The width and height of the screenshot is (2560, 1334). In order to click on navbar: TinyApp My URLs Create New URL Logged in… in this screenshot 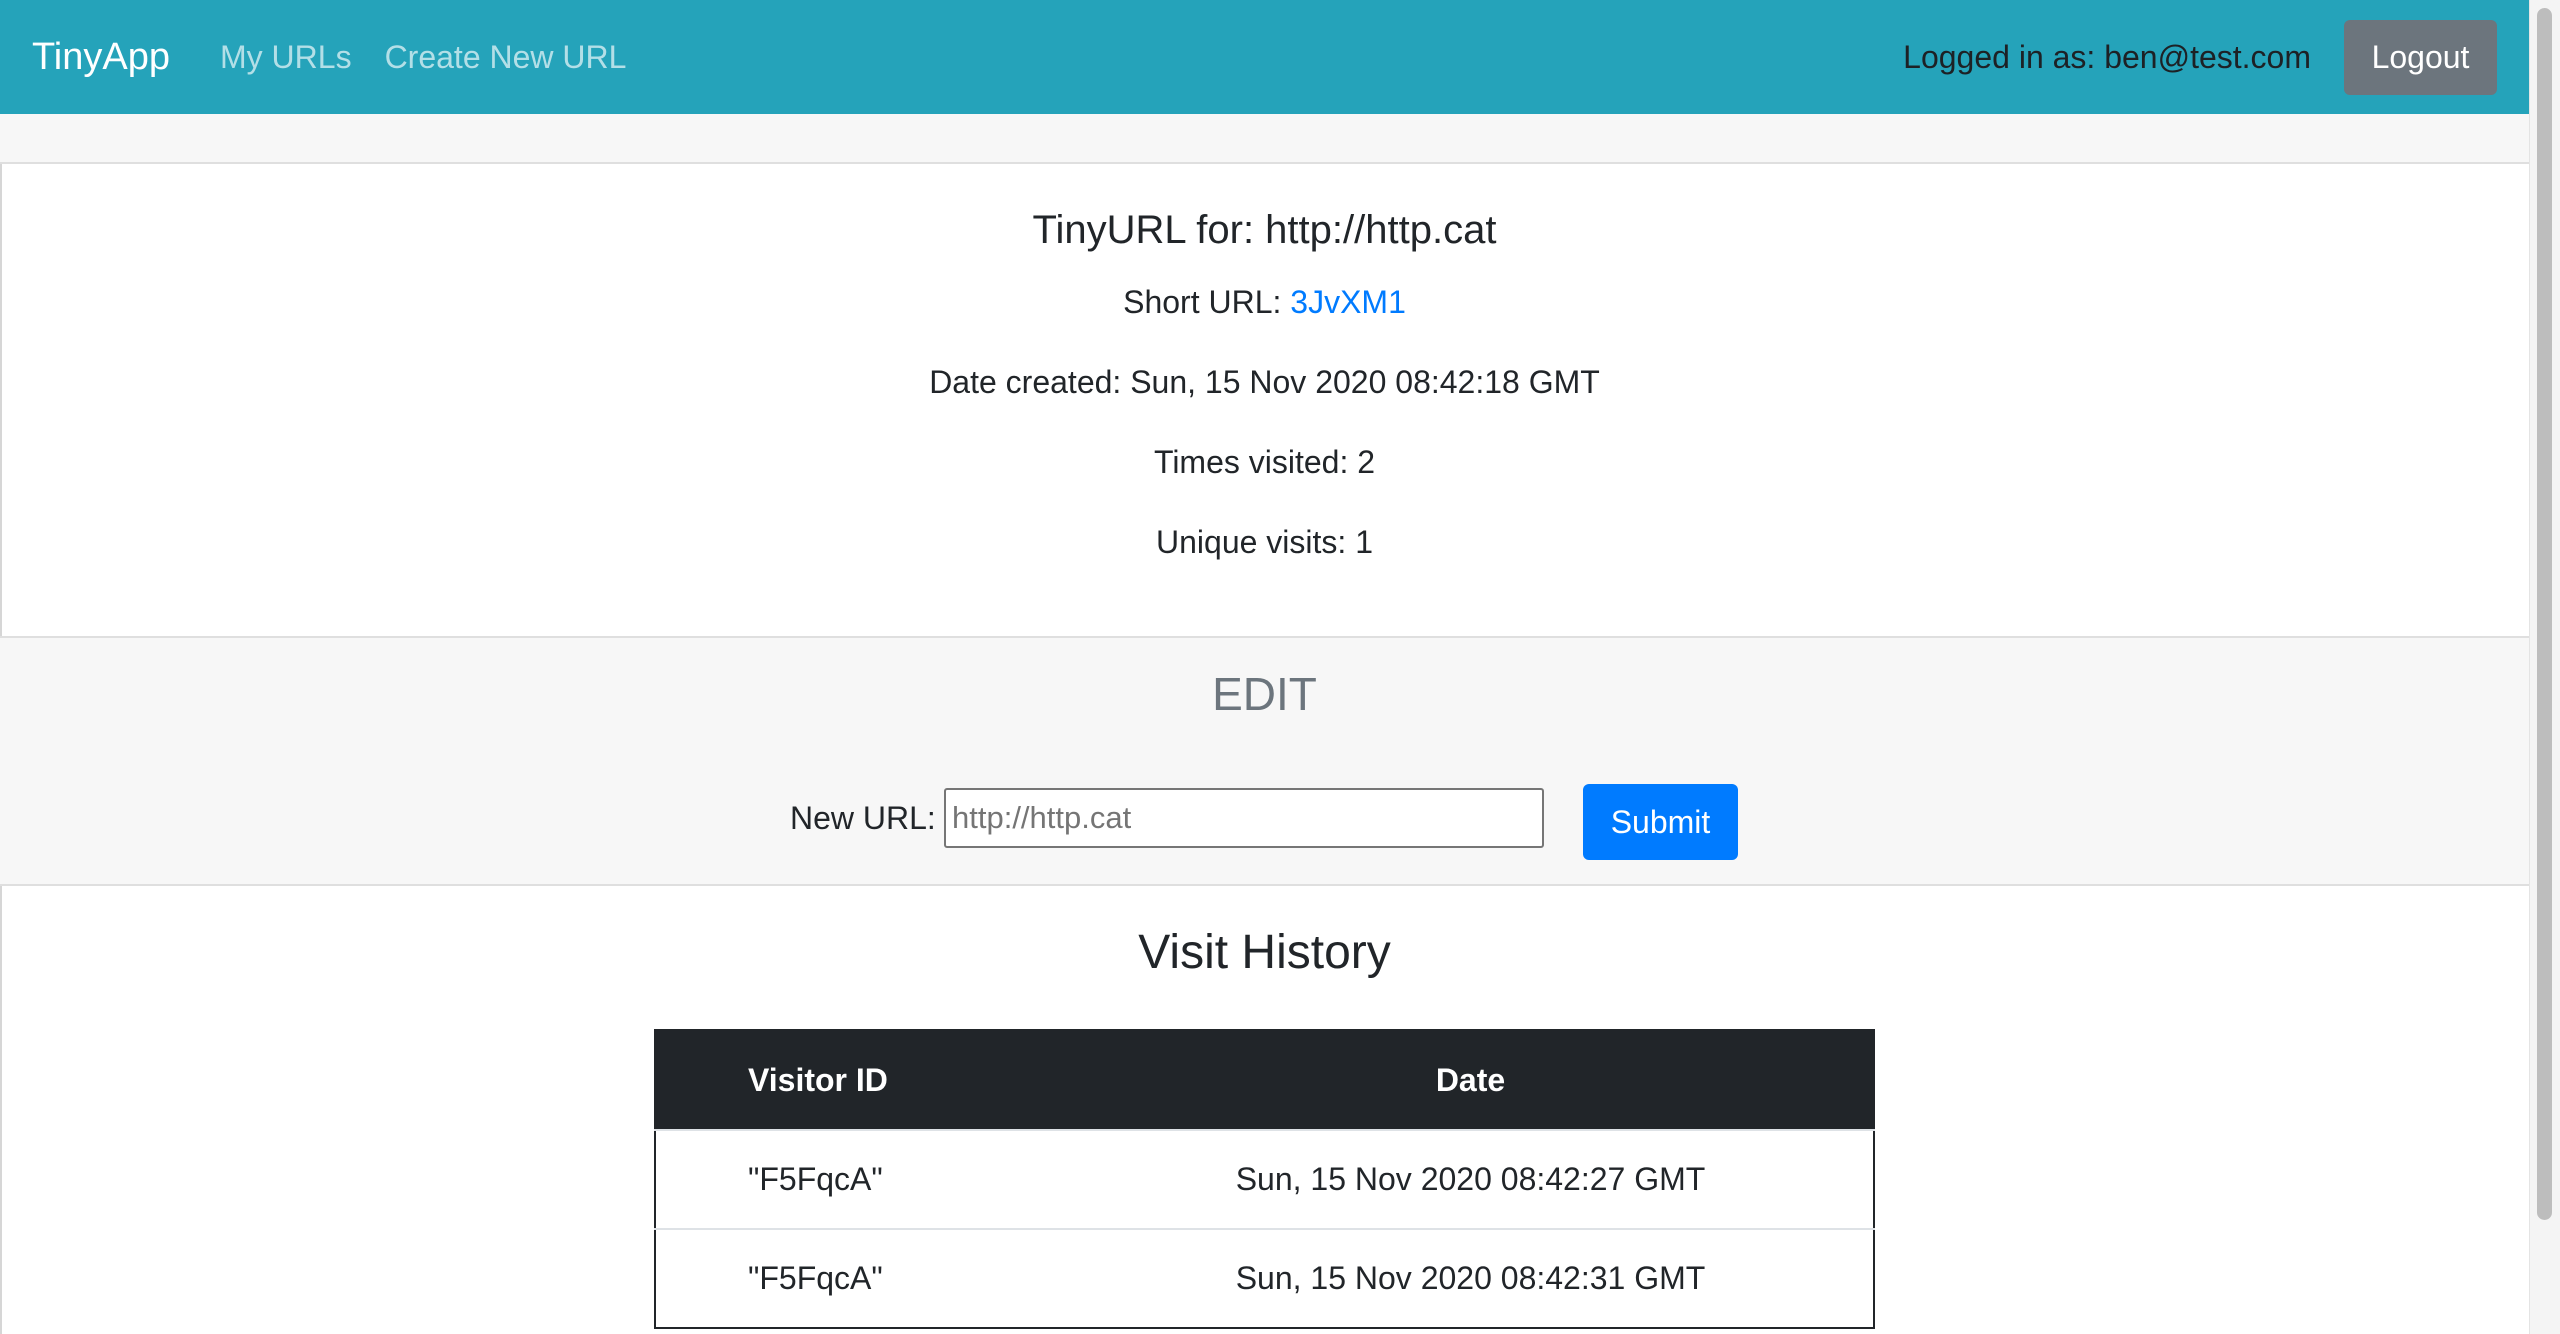, I will do `click(1264, 57)`.